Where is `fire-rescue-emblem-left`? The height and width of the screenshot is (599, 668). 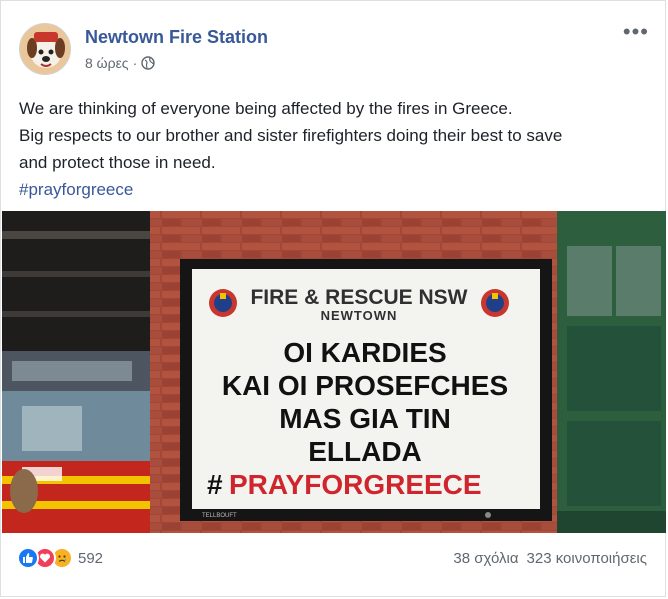 fire-rescue-emblem-left is located at coordinates (223, 303).